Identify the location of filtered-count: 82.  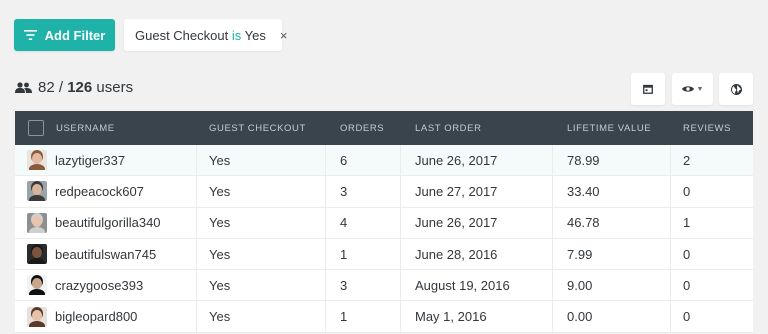
(46, 87).